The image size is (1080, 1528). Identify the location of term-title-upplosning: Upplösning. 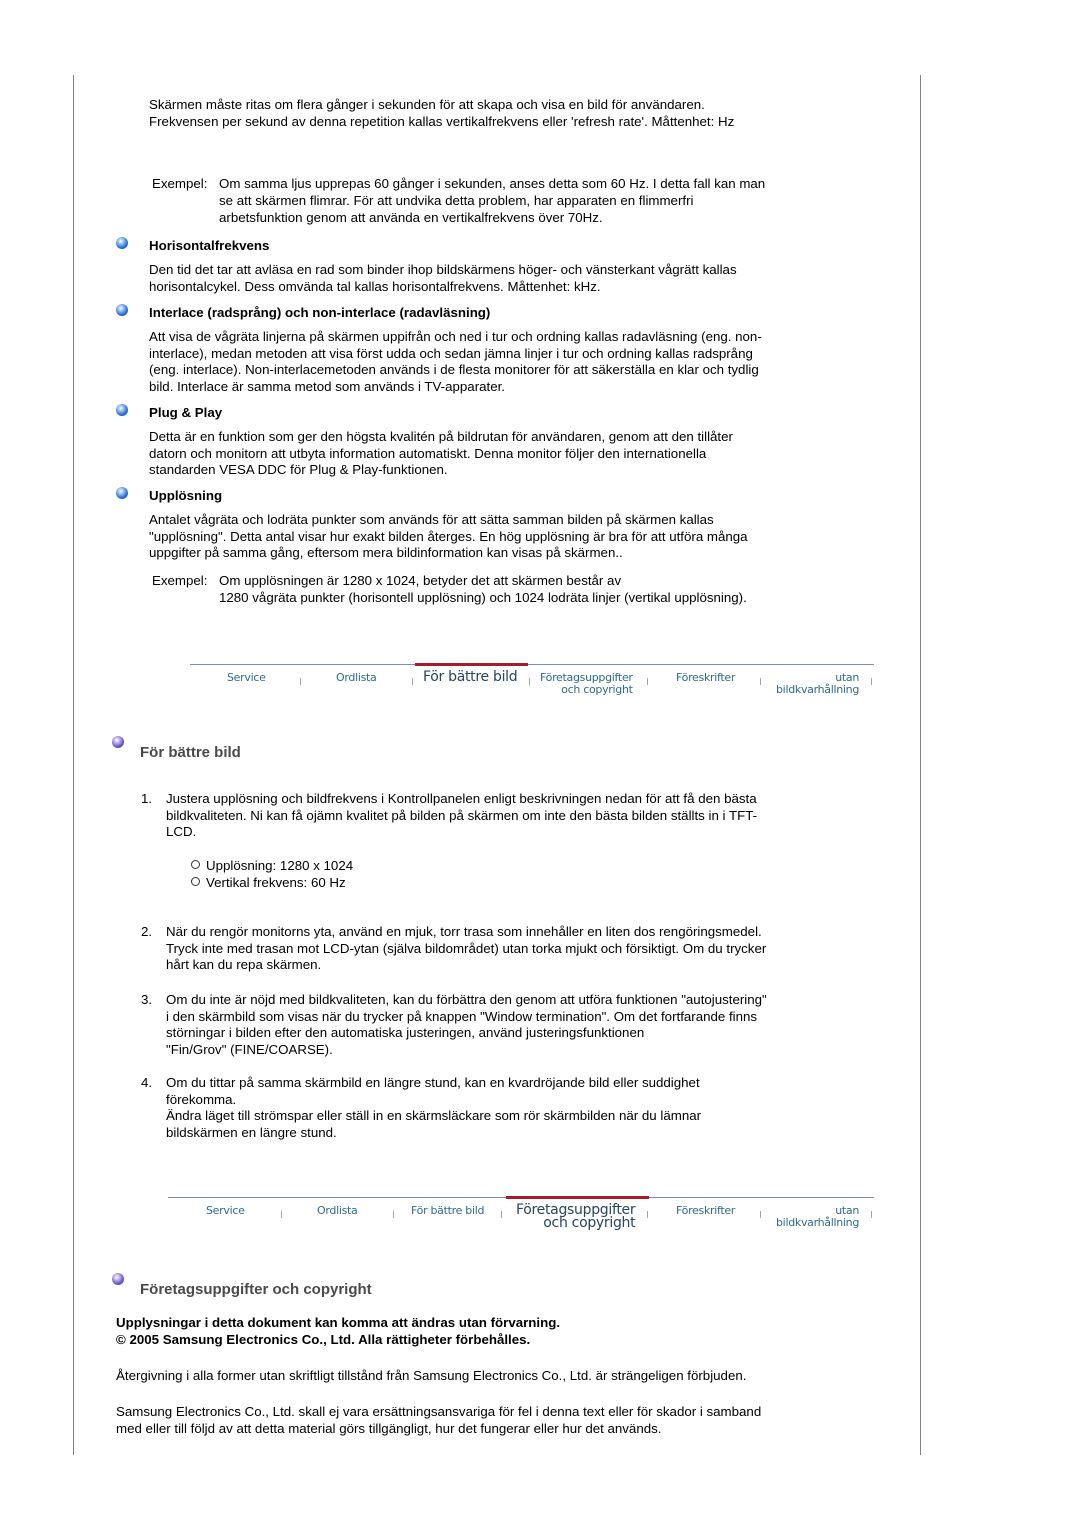
(186, 495).